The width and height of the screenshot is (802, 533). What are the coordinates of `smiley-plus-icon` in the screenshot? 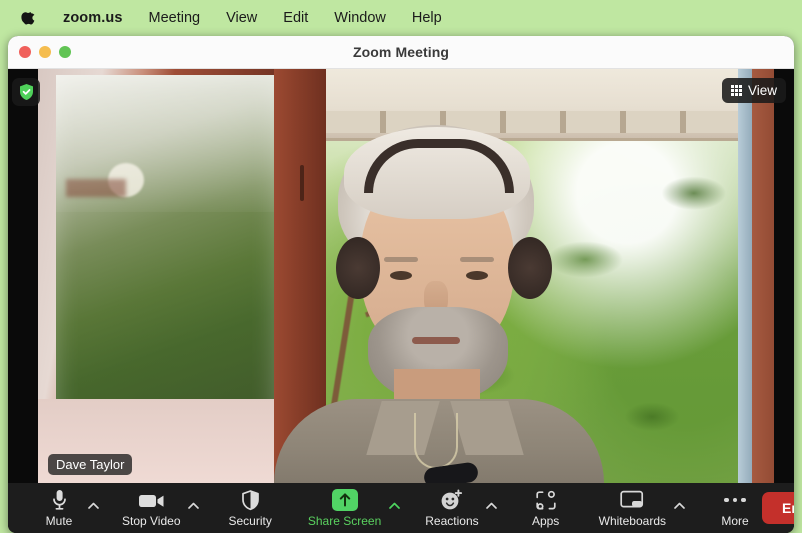 It's located at (451, 500).